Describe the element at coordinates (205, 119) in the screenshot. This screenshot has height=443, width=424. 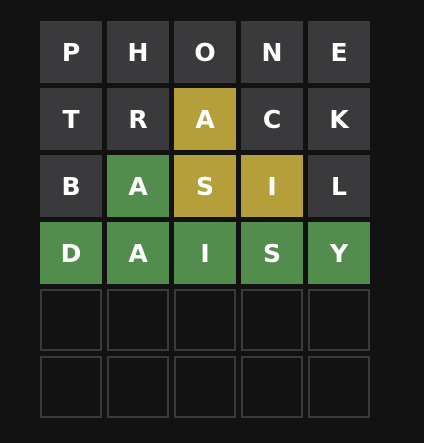
I see `tile-row2-col3: A` at that location.